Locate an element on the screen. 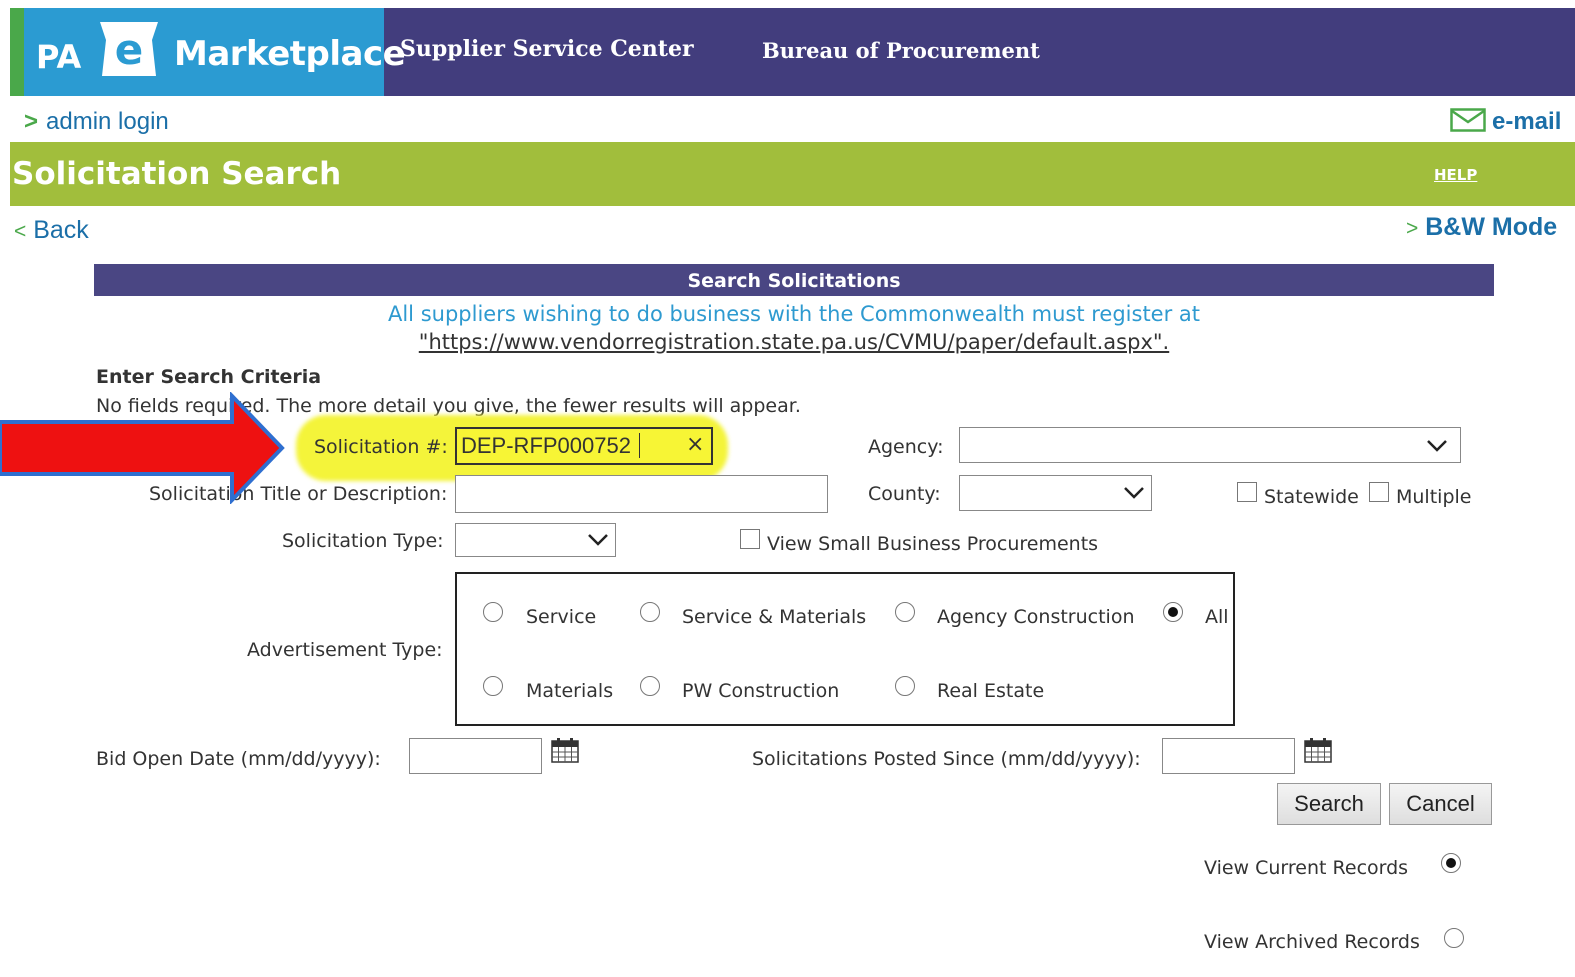 This screenshot has width=1575, height=977. multiple-label: Multiple is located at coordinates (1434, 497).